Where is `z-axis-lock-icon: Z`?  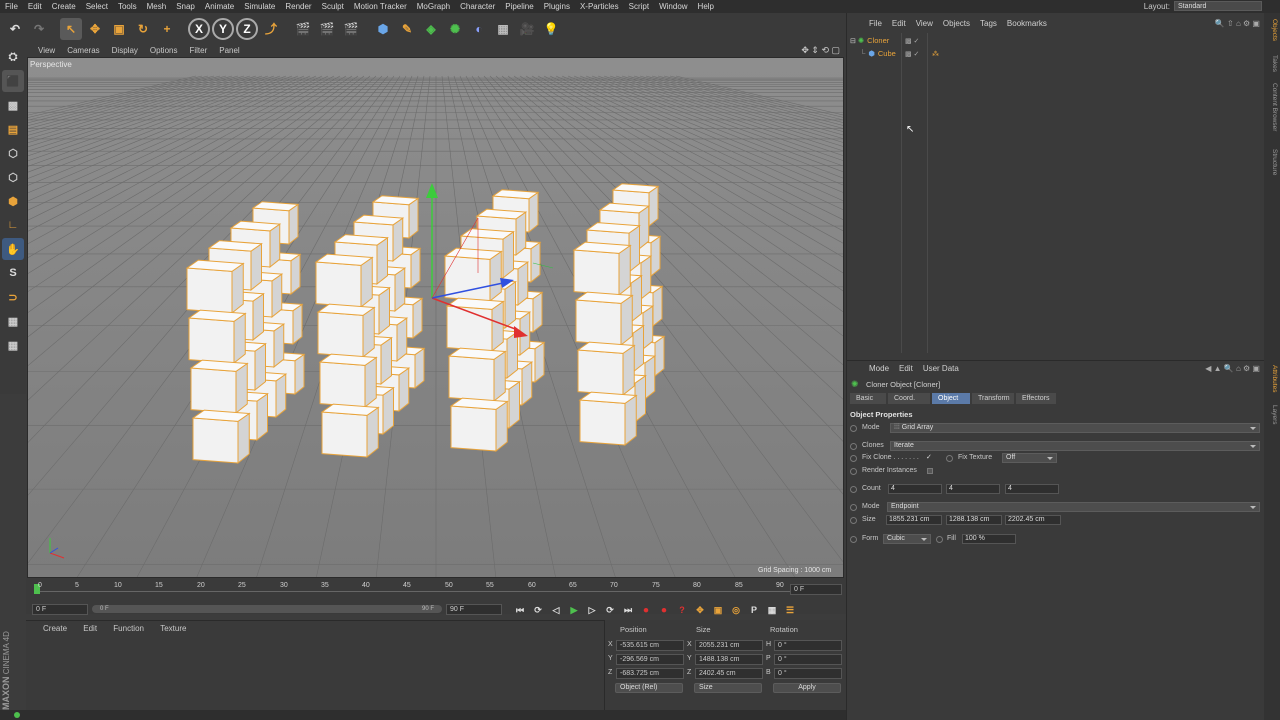 z-axis-lock-icon: Z is located at coordinates (247, 28).